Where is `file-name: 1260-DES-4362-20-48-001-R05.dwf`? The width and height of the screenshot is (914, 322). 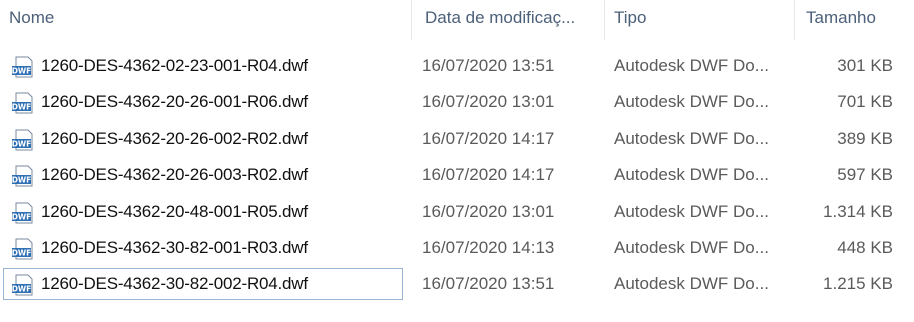 file-name: 1260-DES-4362-20-48-001-R05.dwf is located at coordinates (174, 211).